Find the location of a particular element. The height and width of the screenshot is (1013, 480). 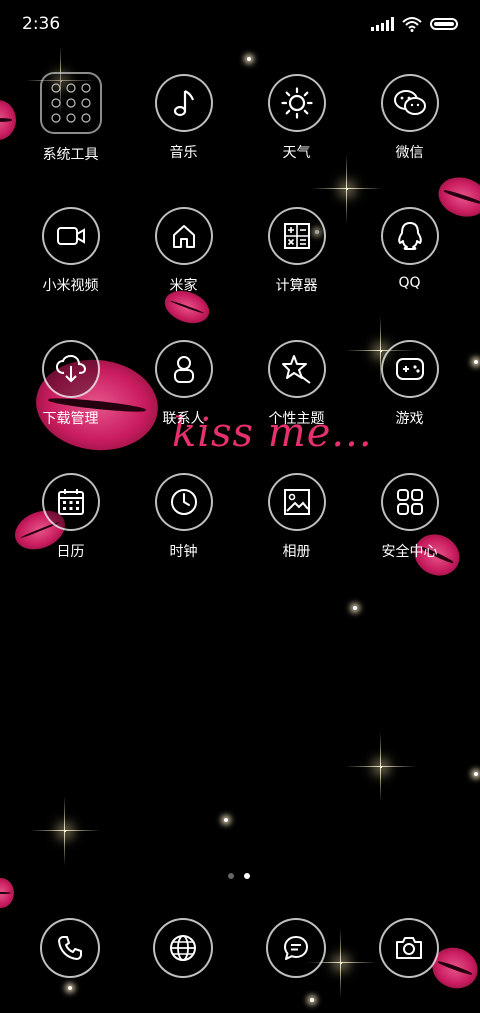

phone-icon is located at coordinates (69, 948).